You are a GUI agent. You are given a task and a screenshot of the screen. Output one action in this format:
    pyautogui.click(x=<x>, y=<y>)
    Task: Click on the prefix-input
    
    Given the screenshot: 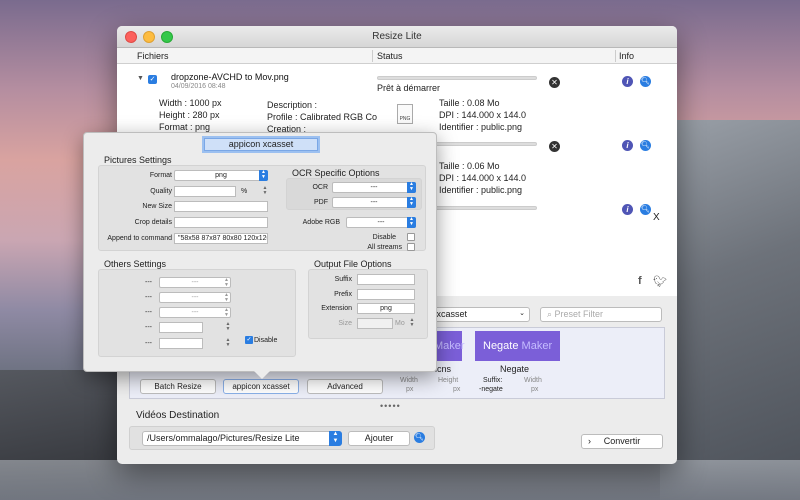 What is the action you would take?
    pyautogui.click(x=386, y=294)
    